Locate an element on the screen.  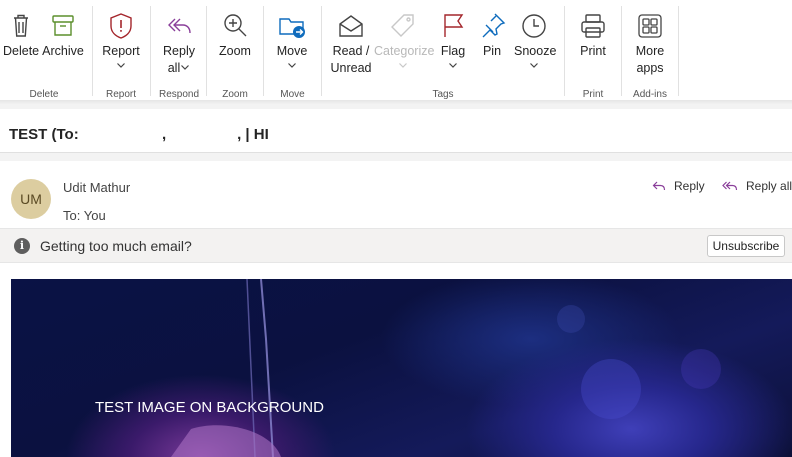
group-label-respond: Respond is located at coordinates (179, 94).